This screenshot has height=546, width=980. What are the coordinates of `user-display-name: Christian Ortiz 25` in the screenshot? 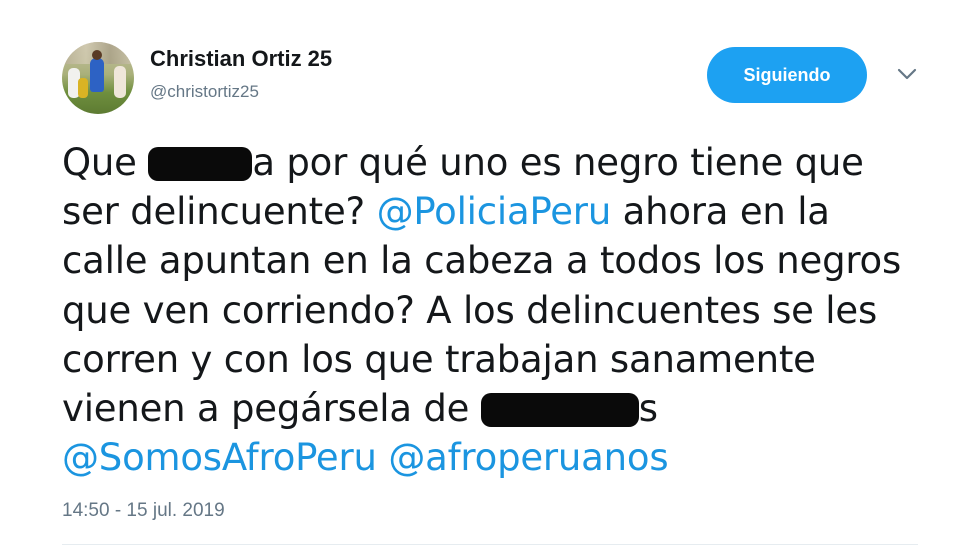 It's located at (241, 59).